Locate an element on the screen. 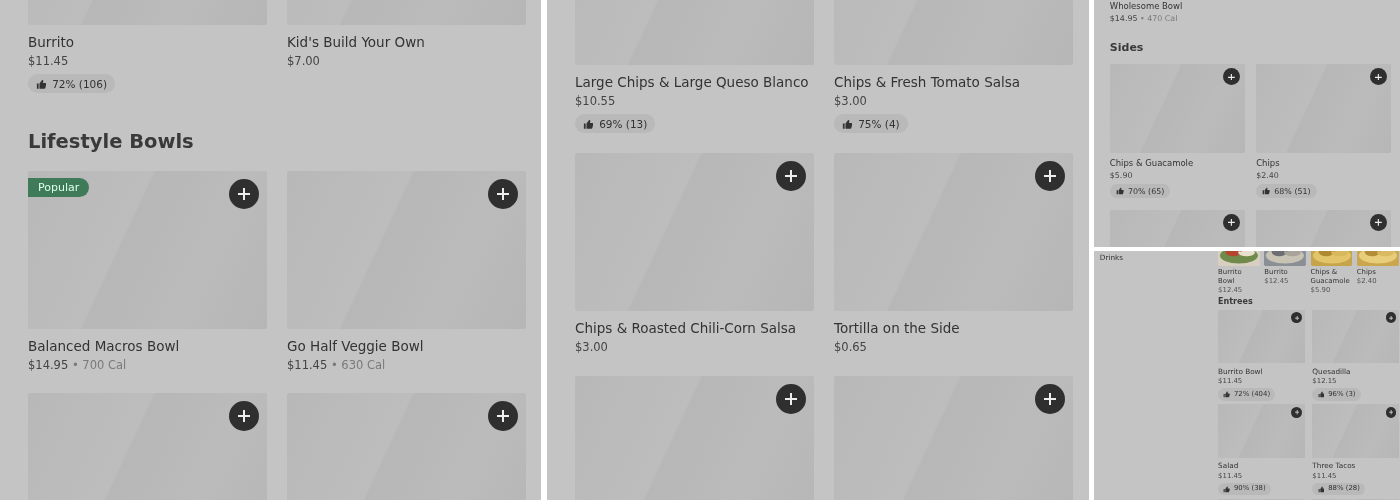 This screenshot has height=500, width=1400. item-price: $0.65 is located at coordinates (850, 347).